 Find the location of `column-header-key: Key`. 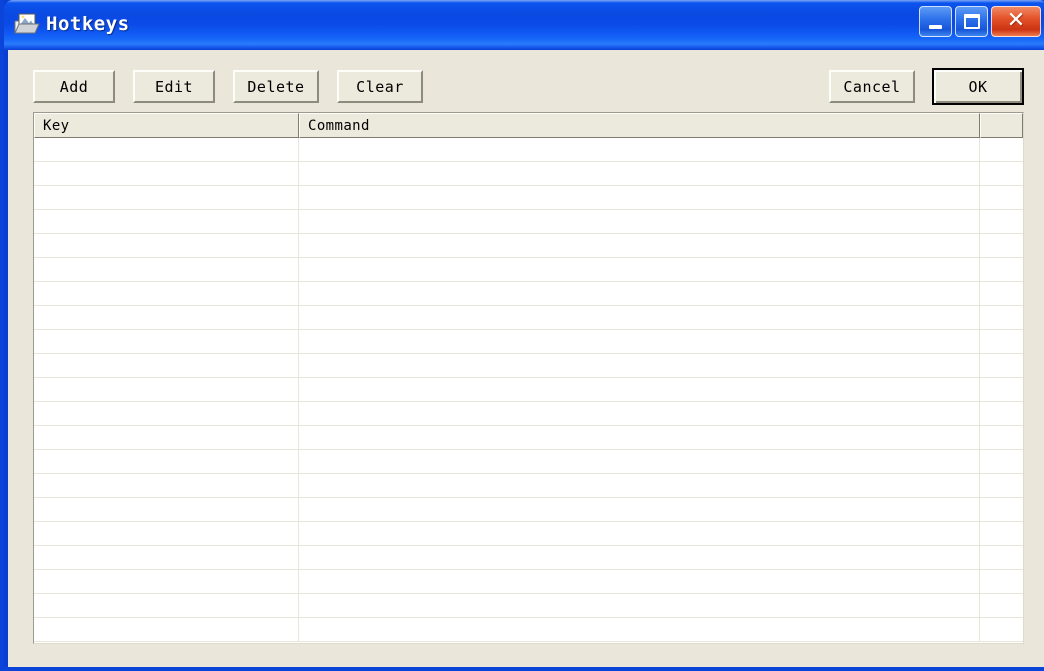

column-header-key: Key is located at coordinates (166, 125).